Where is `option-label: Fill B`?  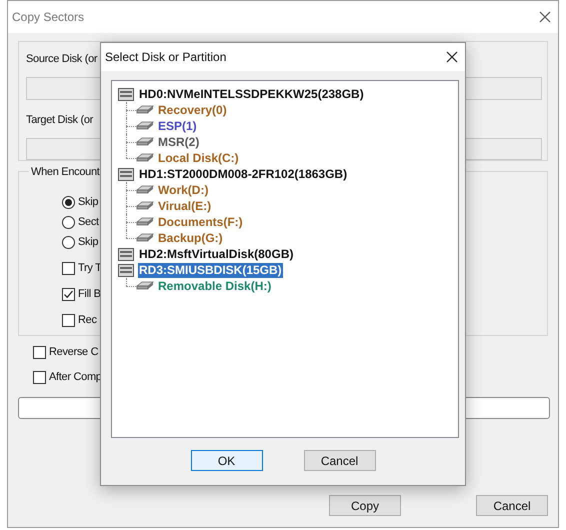 option-label: Fill B is located at coordinates (89, 294).